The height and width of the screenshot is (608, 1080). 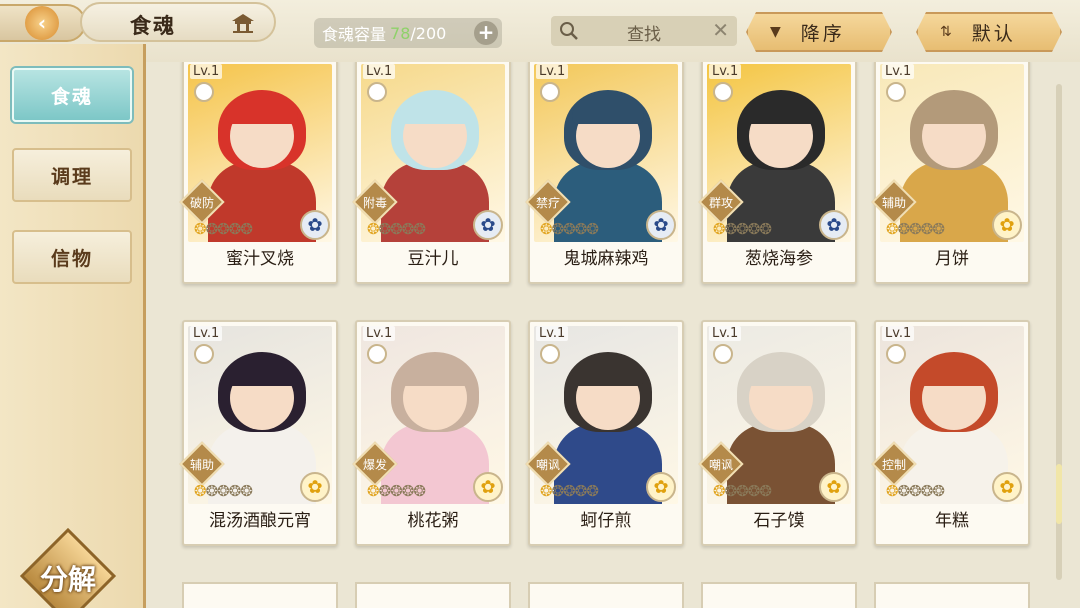 I want to click on scroll-thumb, so click(x=1059, y=494).